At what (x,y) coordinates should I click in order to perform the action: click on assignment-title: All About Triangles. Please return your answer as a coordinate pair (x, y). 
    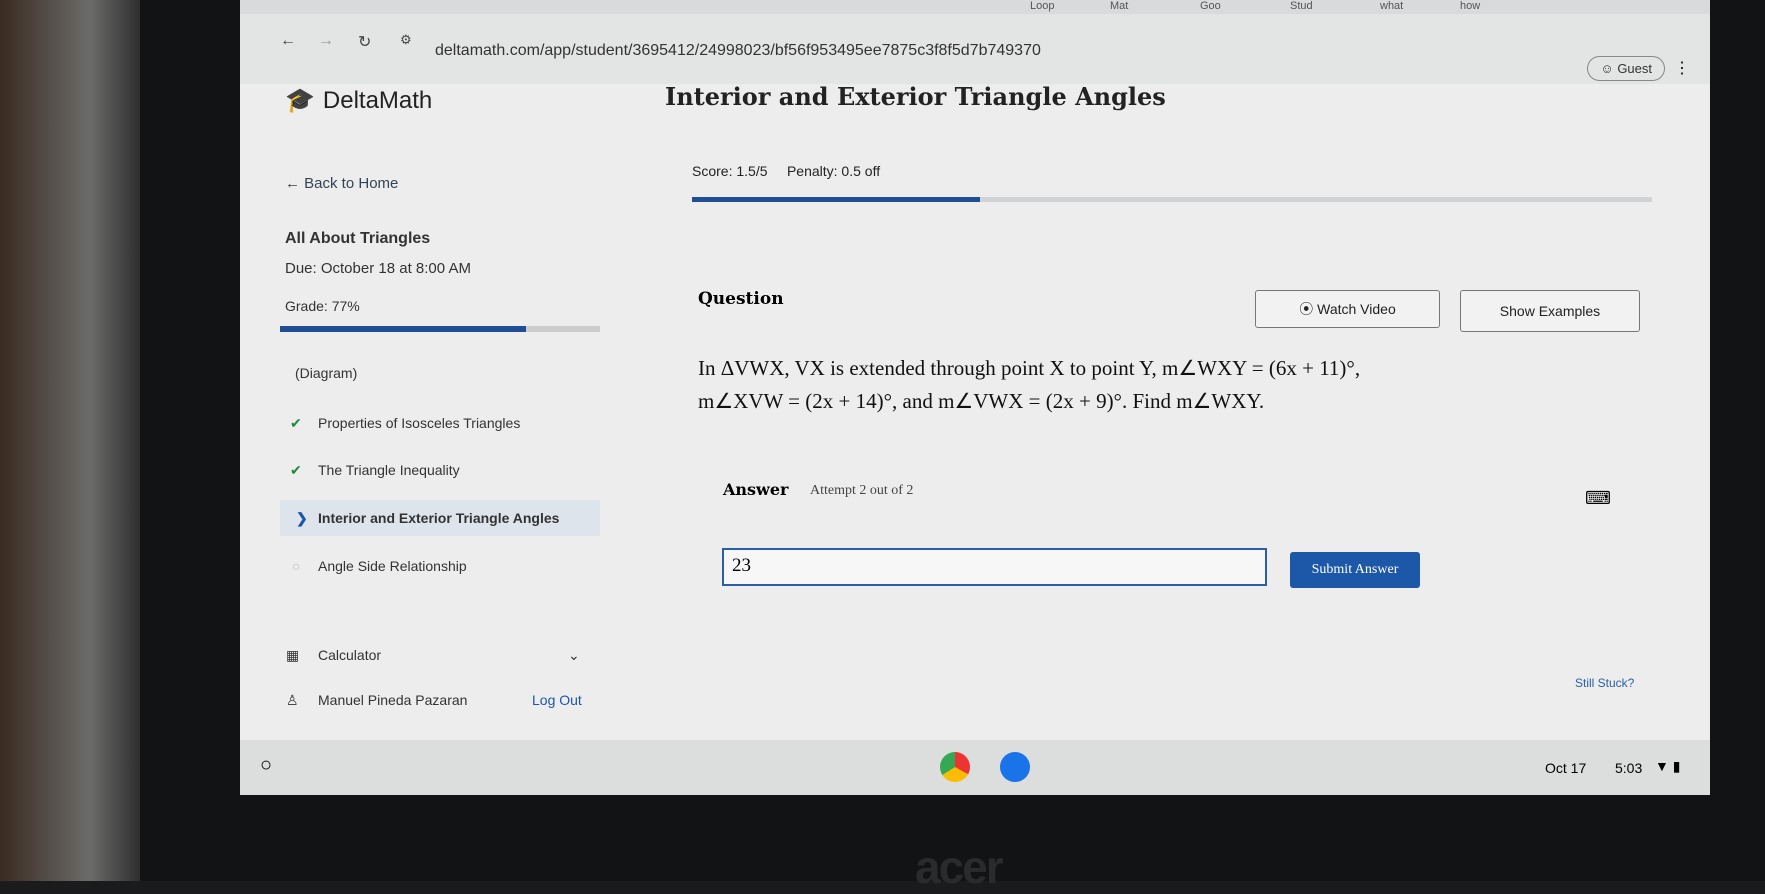
    Looking at the image, I should click on (358, 238).